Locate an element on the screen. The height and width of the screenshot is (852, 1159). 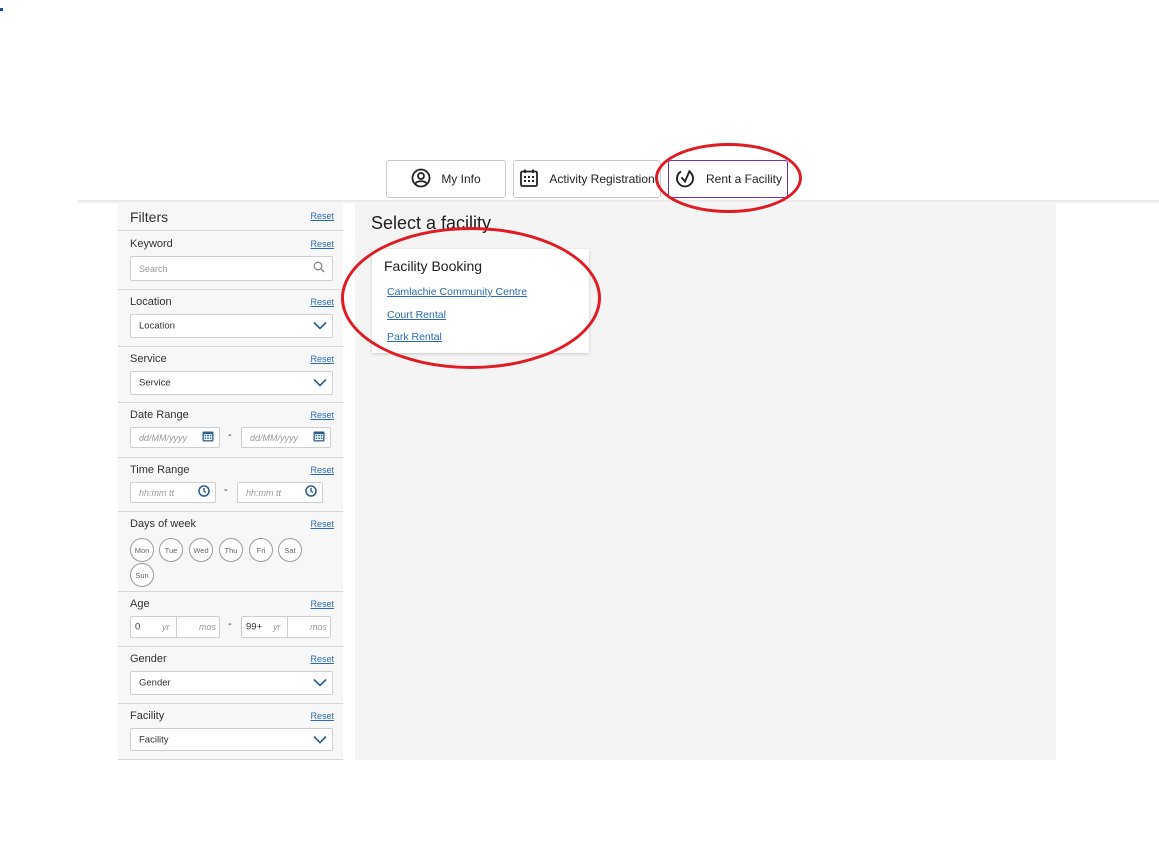
service-value: Service is located at coordinates (155, 383).